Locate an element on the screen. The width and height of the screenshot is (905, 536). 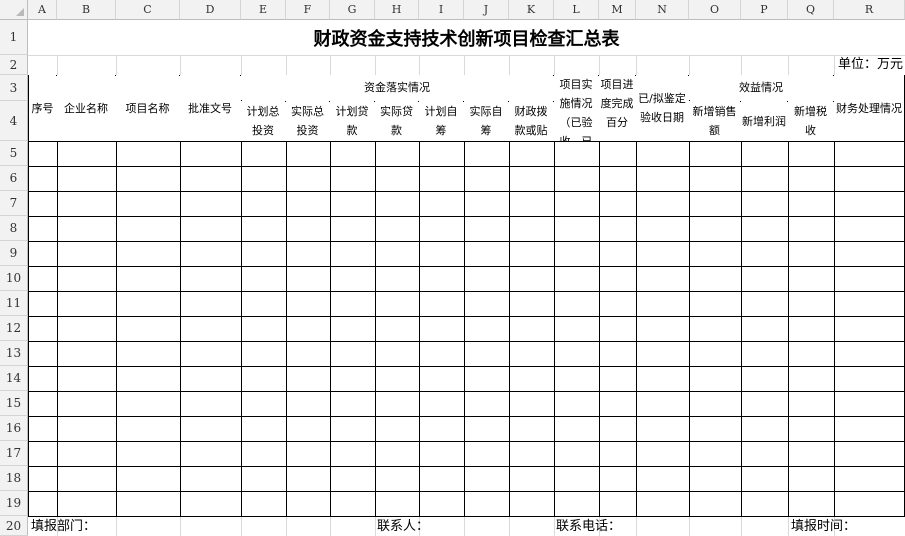
header-funding-group: 资金落实情况 is located at coordinates (397, 87).